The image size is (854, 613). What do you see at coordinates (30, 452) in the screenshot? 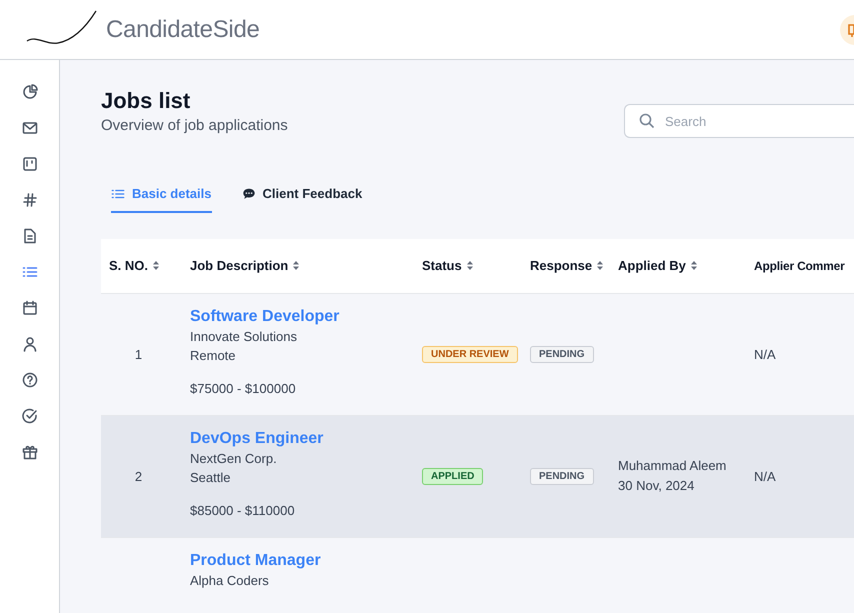
I see `gift-icon` at bounding box center [30, 452].